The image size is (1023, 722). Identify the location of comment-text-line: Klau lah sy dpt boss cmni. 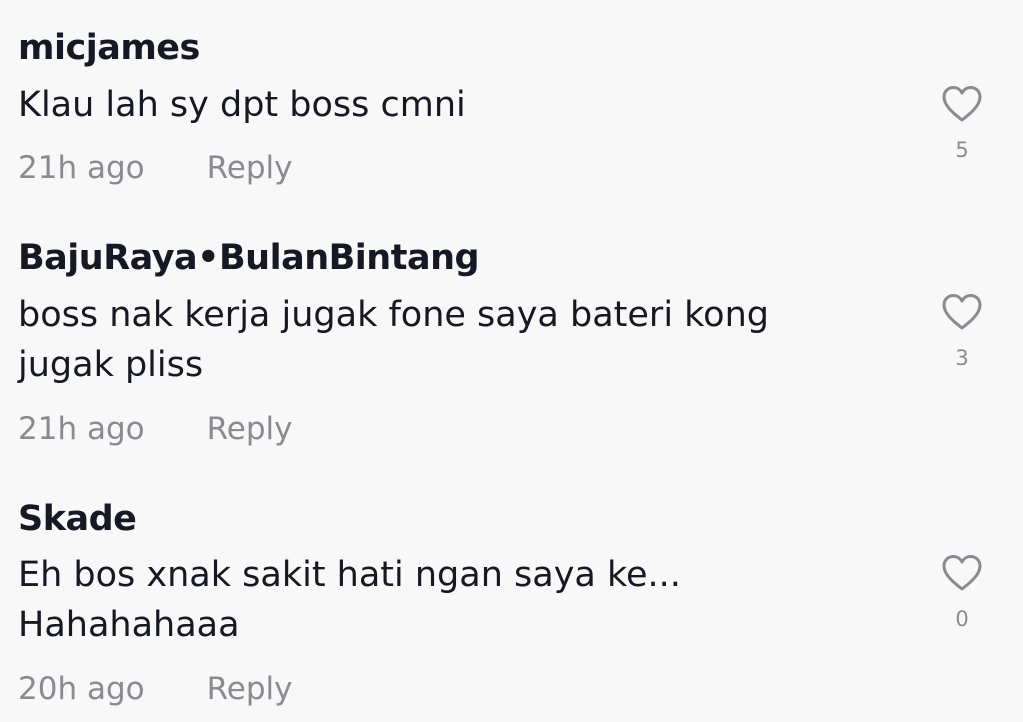
(242, 105).